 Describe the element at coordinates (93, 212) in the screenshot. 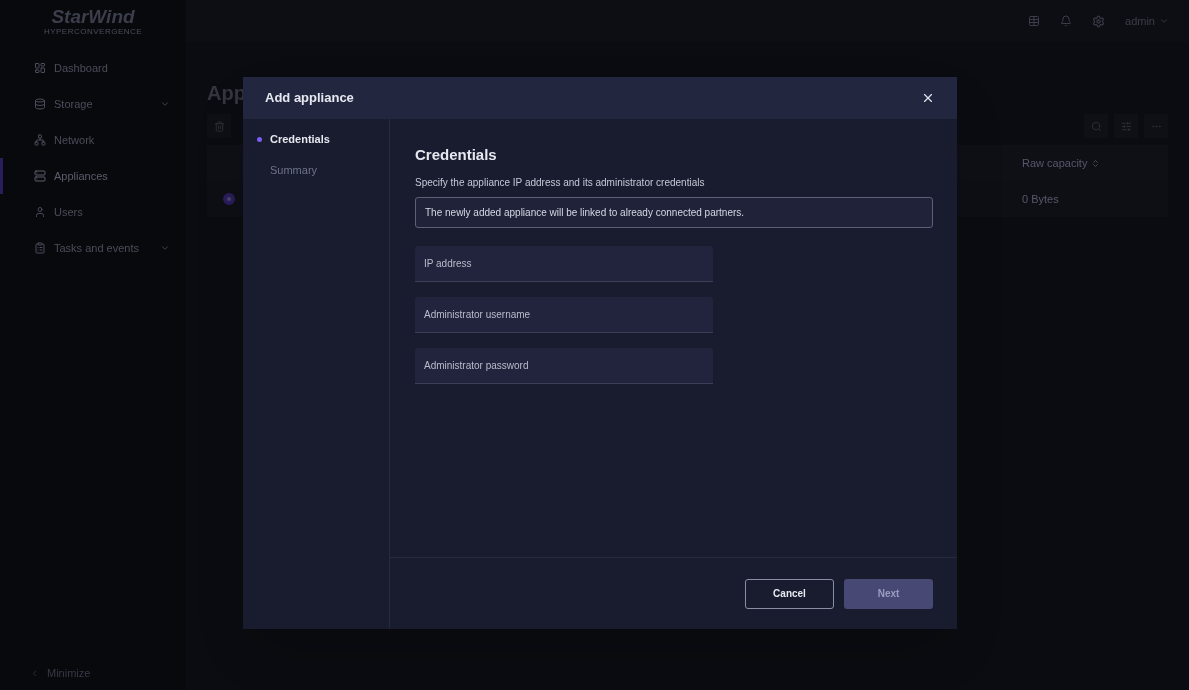

I see `sidebar-item: Users` at that location.